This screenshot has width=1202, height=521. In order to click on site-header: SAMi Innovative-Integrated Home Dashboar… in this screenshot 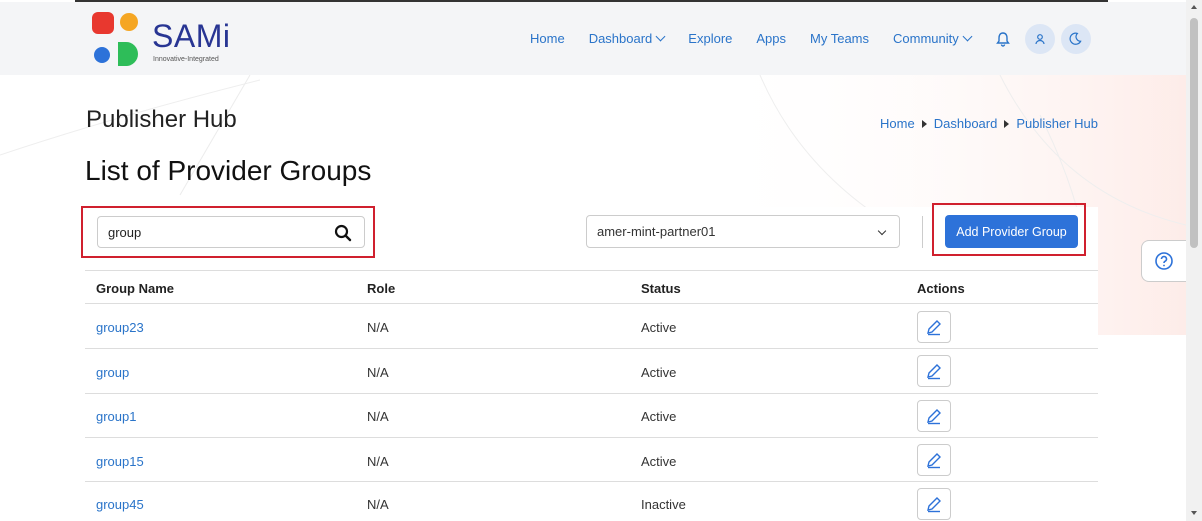, I will do `click(593, 38)`.